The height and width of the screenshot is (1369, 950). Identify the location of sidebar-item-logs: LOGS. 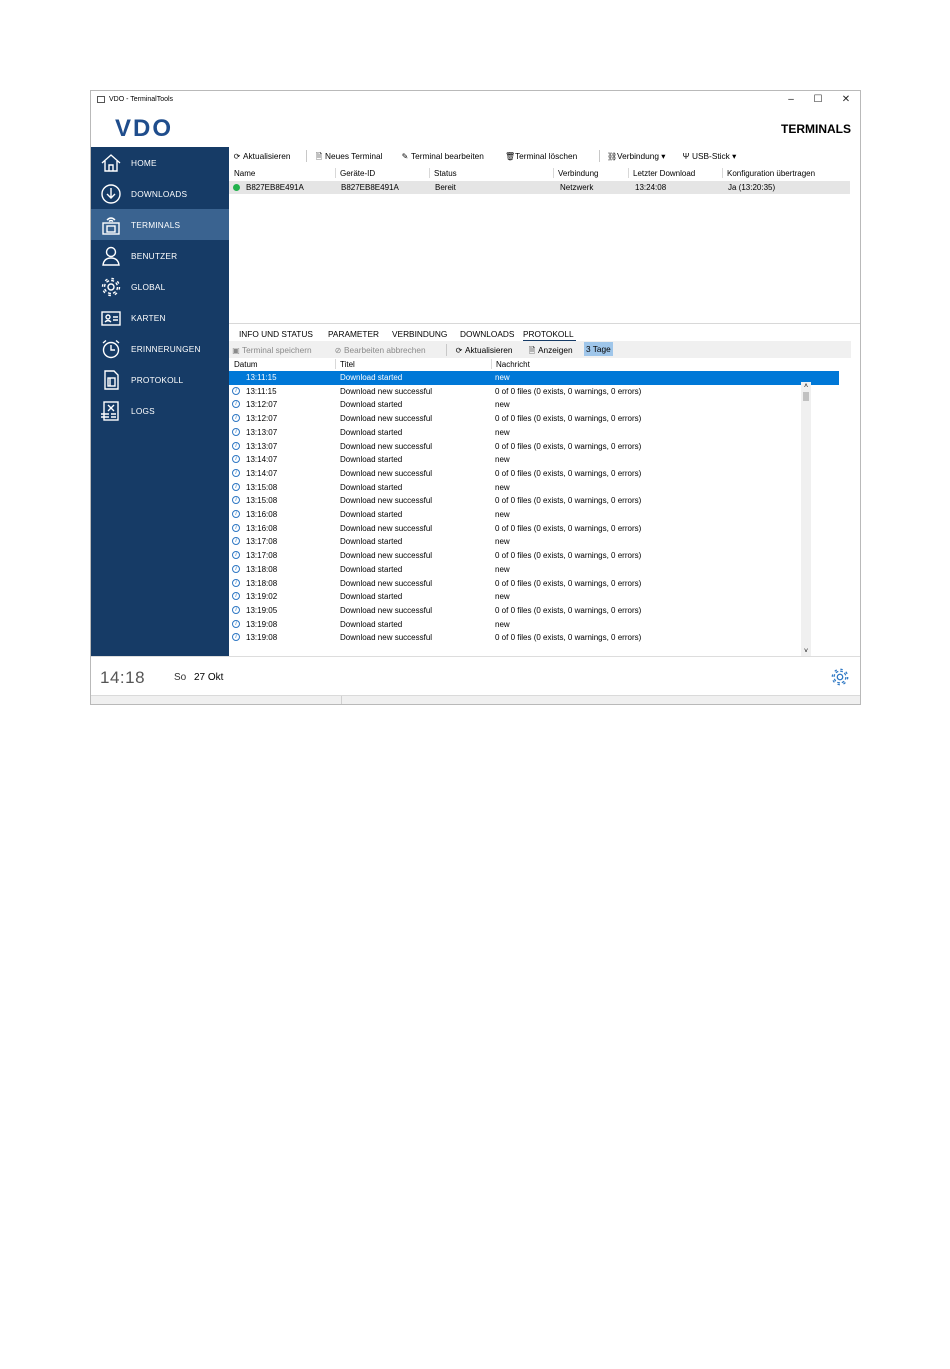
(160, 410).